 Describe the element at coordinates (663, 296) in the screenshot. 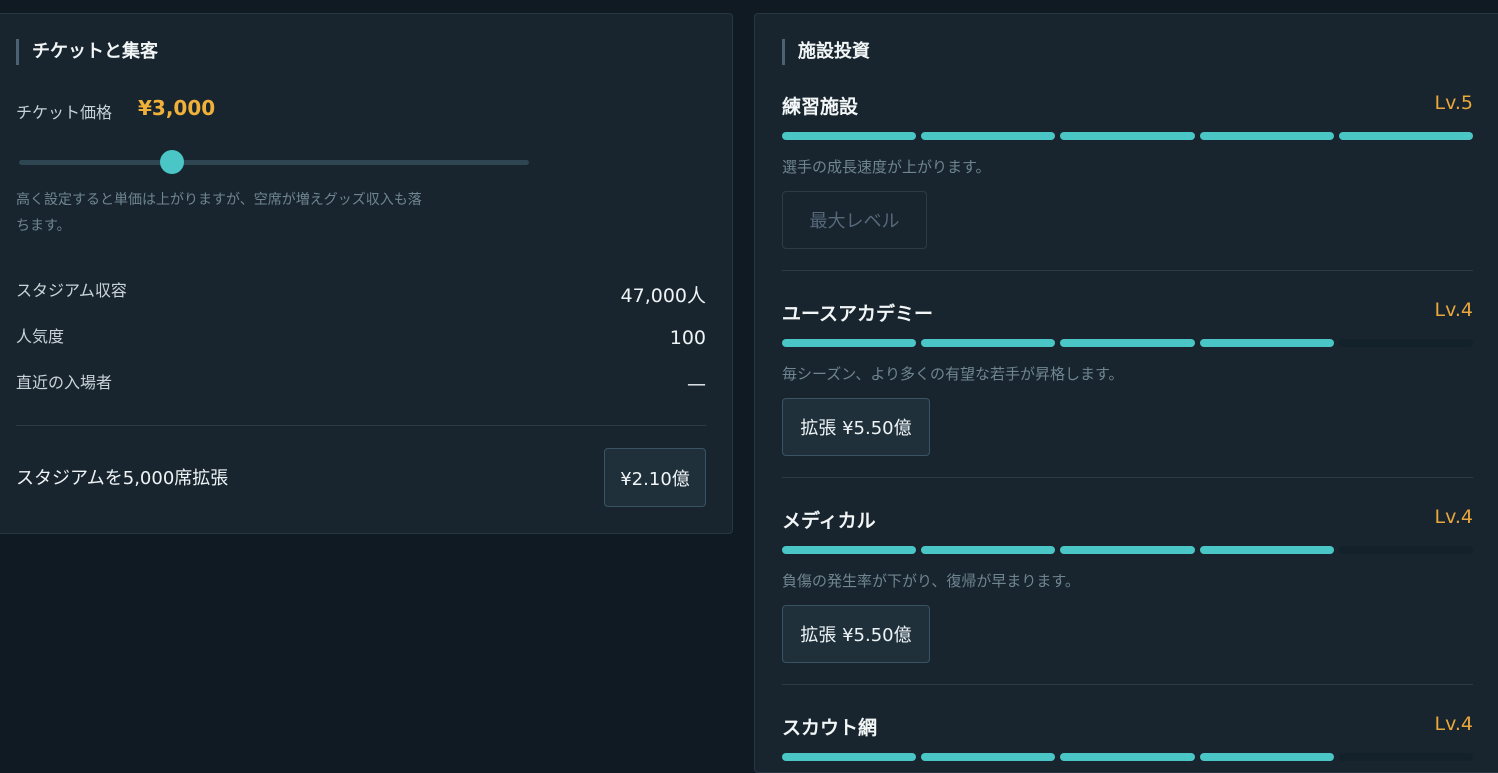

I see `stat-value: 47,000人` at that location.